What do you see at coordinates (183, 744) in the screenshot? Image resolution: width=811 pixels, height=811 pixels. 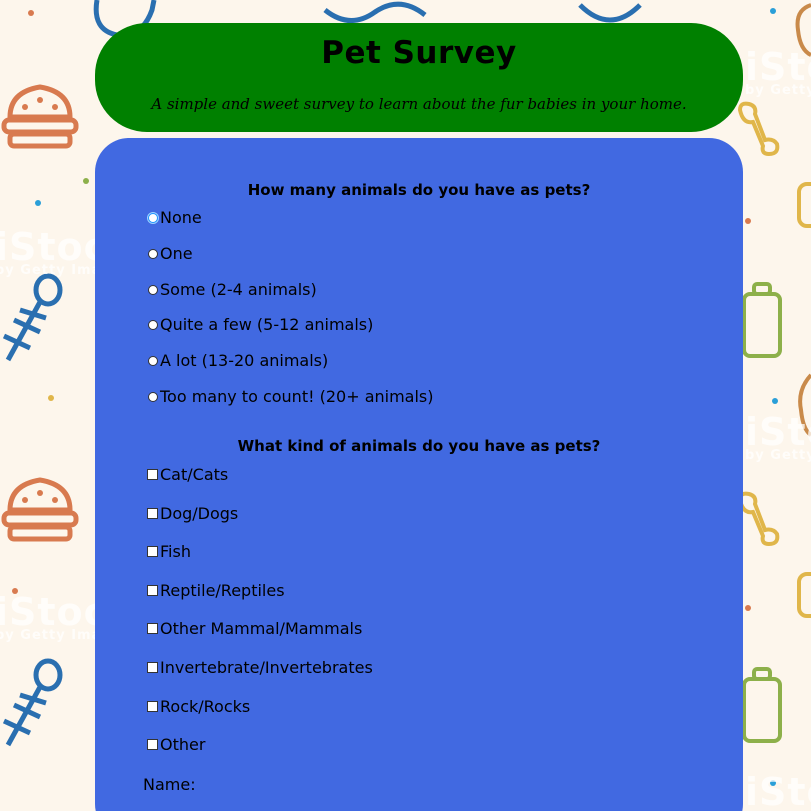 I see `checkbox-option-label: Other` at bounding box center [183, 744].